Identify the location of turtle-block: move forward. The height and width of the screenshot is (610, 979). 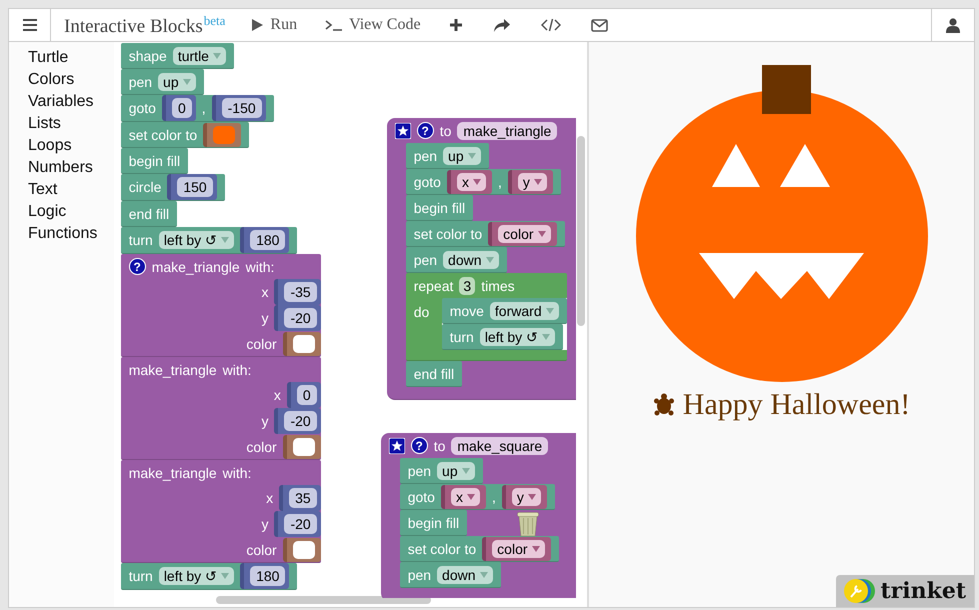
(504, 311).